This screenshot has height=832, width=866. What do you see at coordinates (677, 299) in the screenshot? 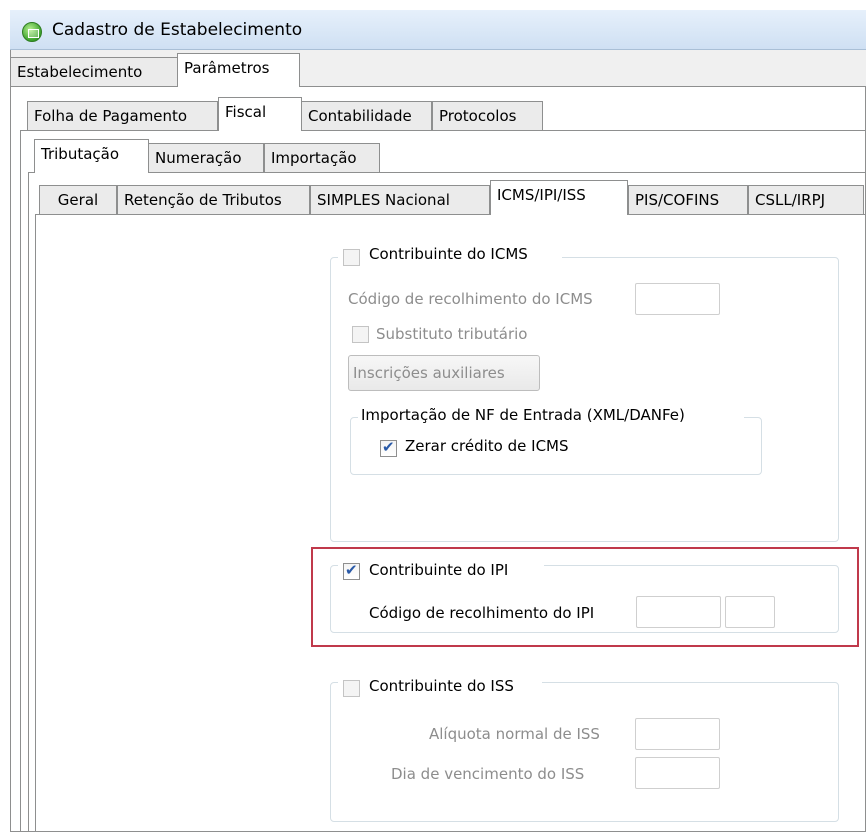
I see `codigo-icms-field` at bounding box center [677, 299].